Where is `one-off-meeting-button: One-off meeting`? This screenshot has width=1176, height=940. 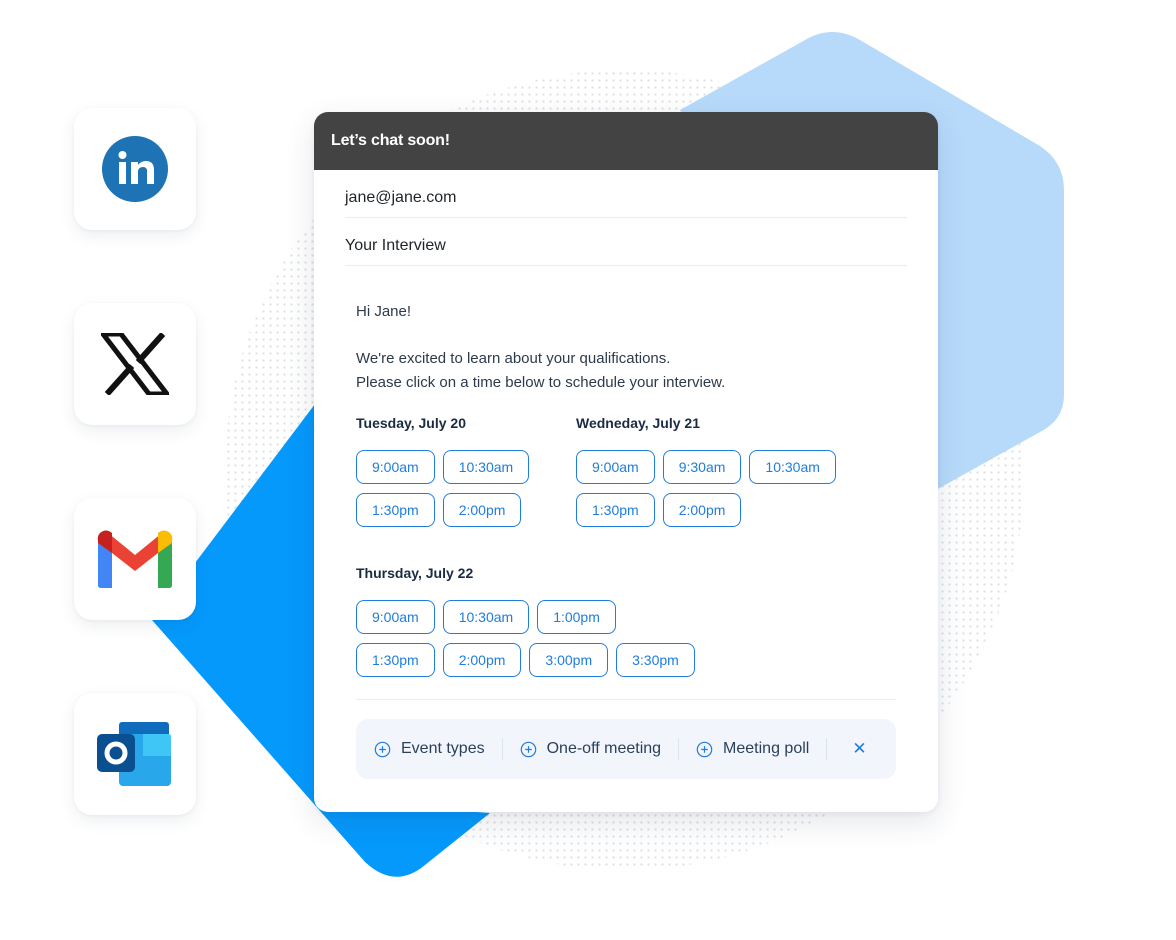 one-off-meeting-button: One-off meeting is located at coordinates (590, 749).